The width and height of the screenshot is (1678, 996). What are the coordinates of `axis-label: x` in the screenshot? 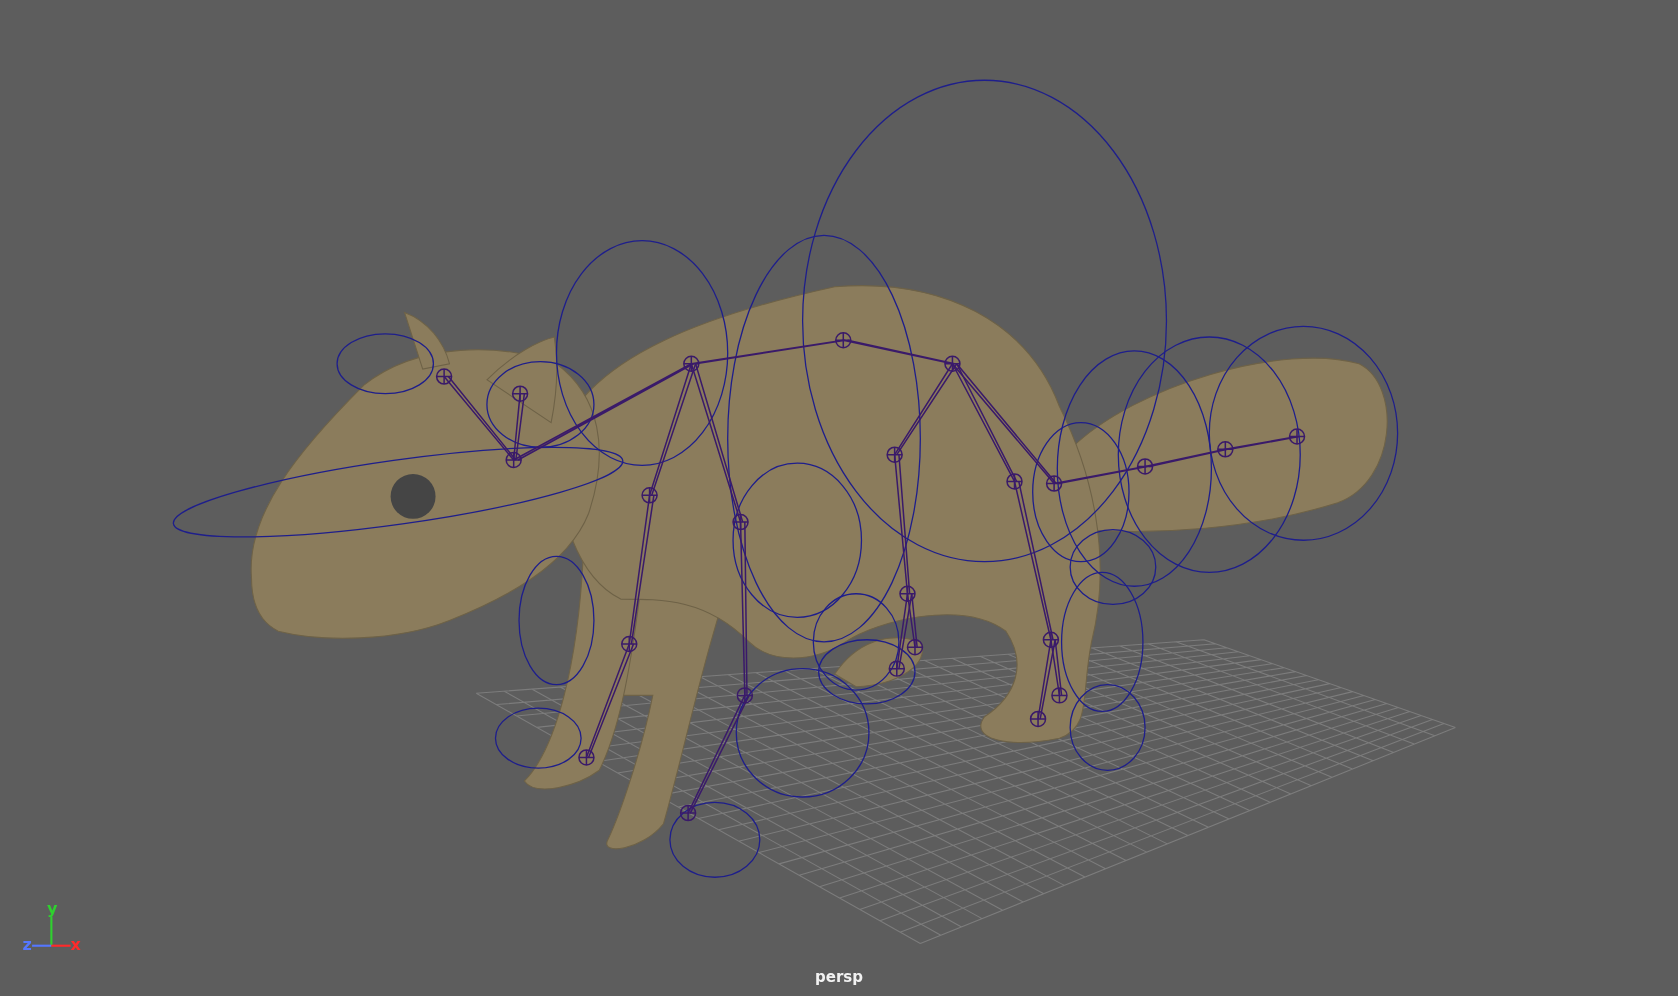 It's located at (75, 944).